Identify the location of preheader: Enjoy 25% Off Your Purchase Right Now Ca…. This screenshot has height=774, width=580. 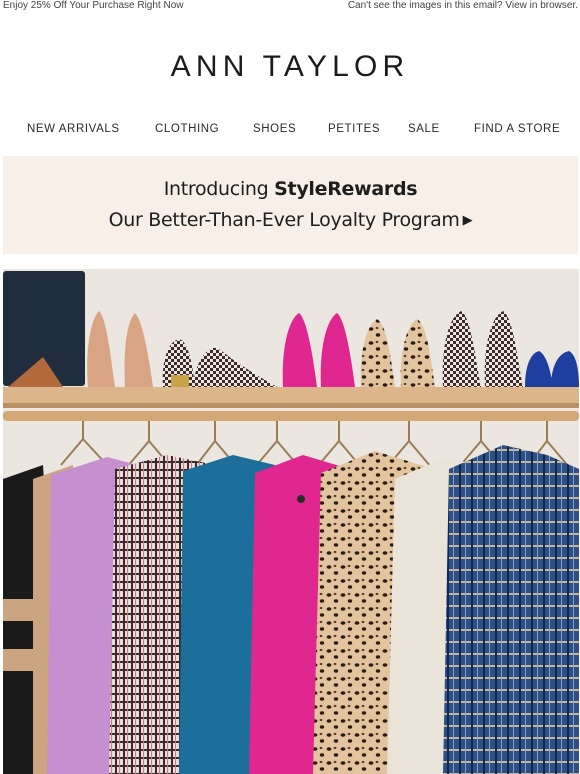
(290, 7).